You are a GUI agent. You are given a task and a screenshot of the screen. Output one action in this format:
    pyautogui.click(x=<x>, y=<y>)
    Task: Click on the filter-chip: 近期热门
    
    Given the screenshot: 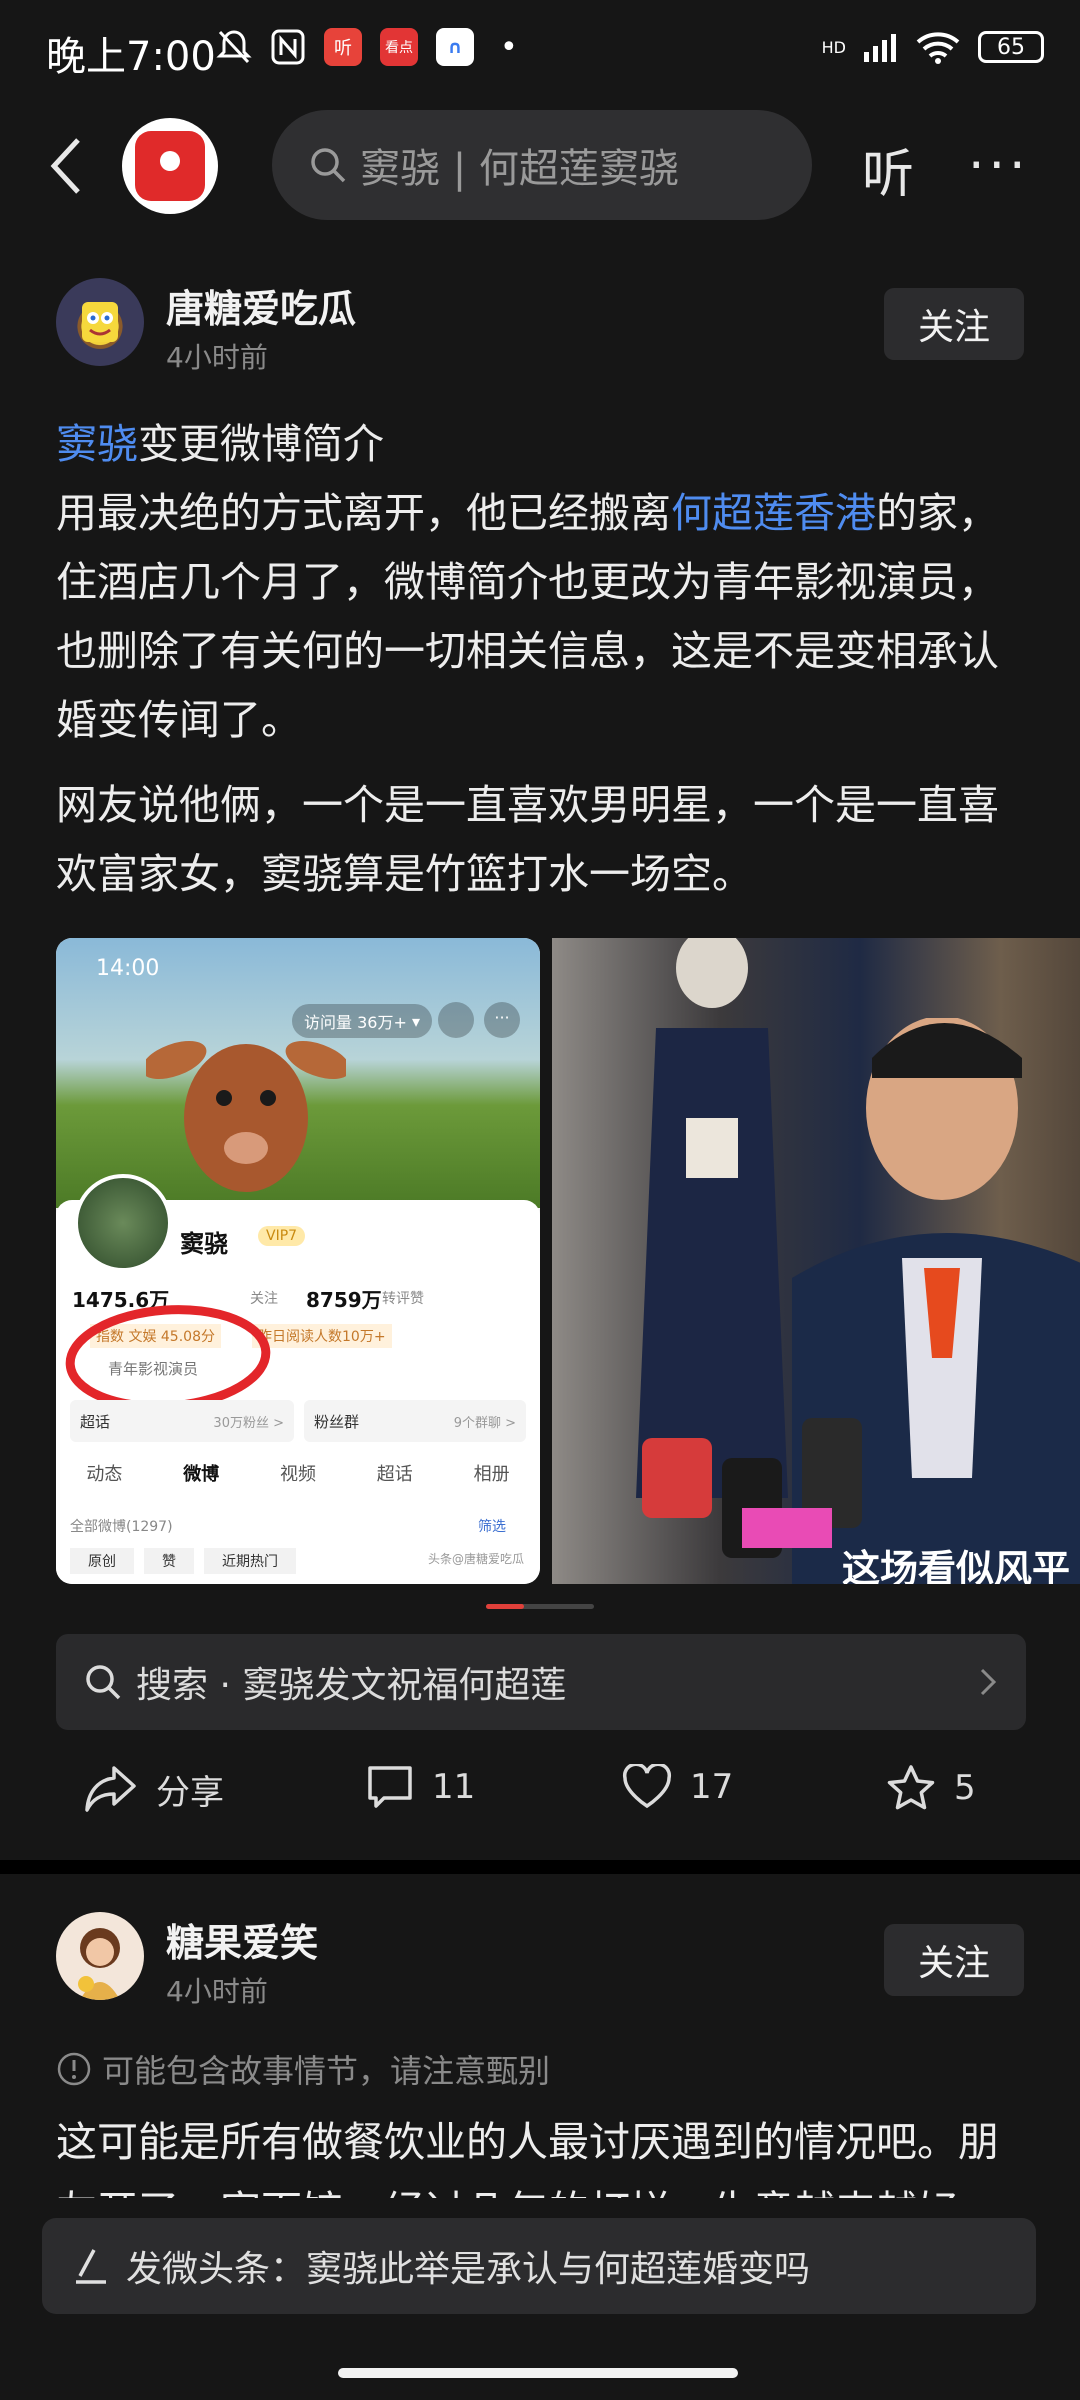 What is the action you would take?
    pyautogui.click(x=250, y=1561)
    